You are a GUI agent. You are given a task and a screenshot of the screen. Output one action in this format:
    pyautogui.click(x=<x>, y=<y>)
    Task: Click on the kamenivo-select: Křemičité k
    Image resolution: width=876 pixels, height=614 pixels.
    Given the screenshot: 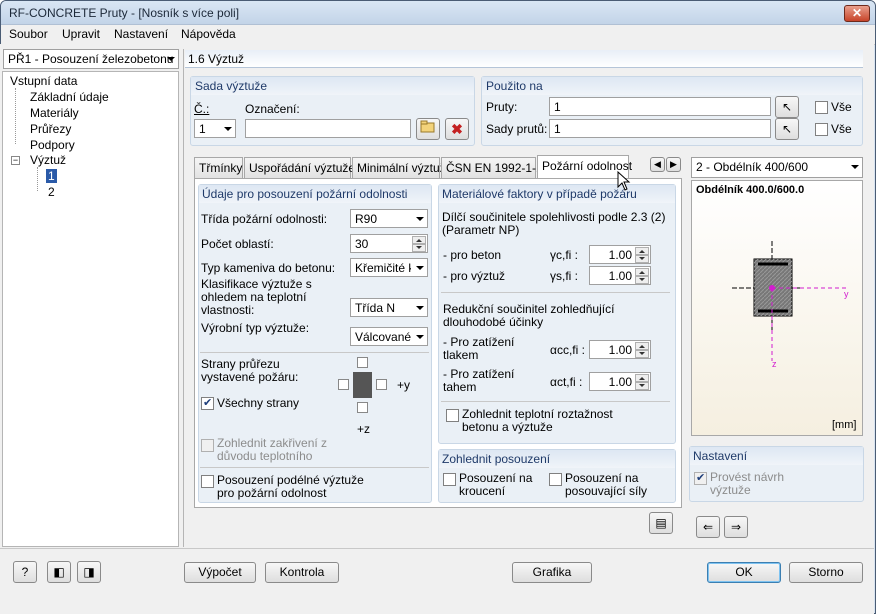 What is the action you would take?
    pyautogui.click(x=389, y=267)
    